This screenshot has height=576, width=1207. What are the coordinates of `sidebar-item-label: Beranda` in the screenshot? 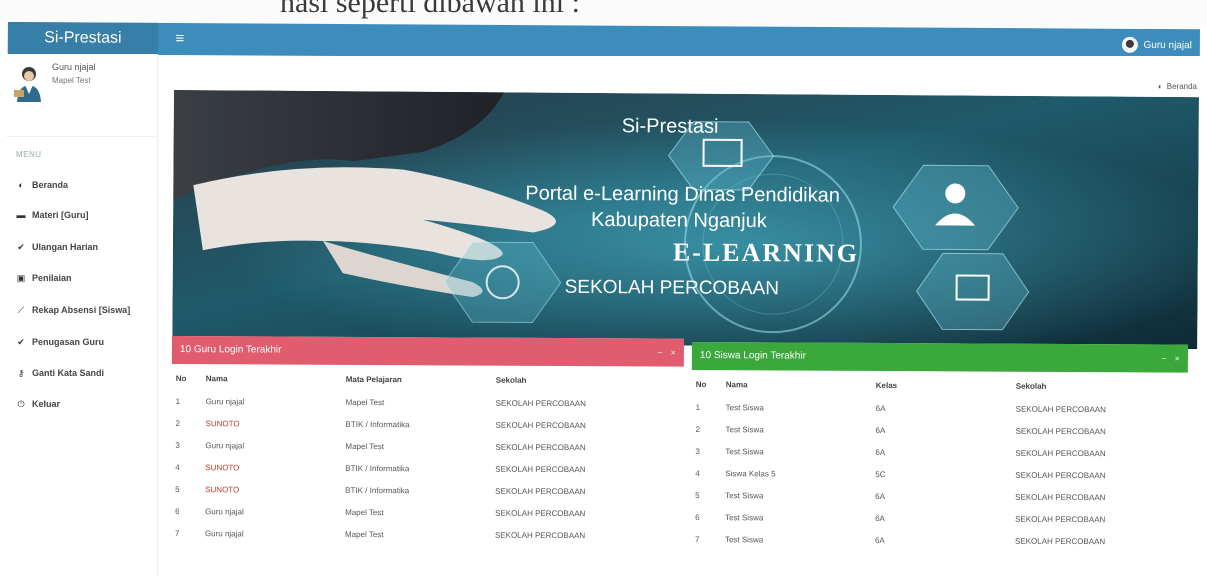 It's located at (50, 185).